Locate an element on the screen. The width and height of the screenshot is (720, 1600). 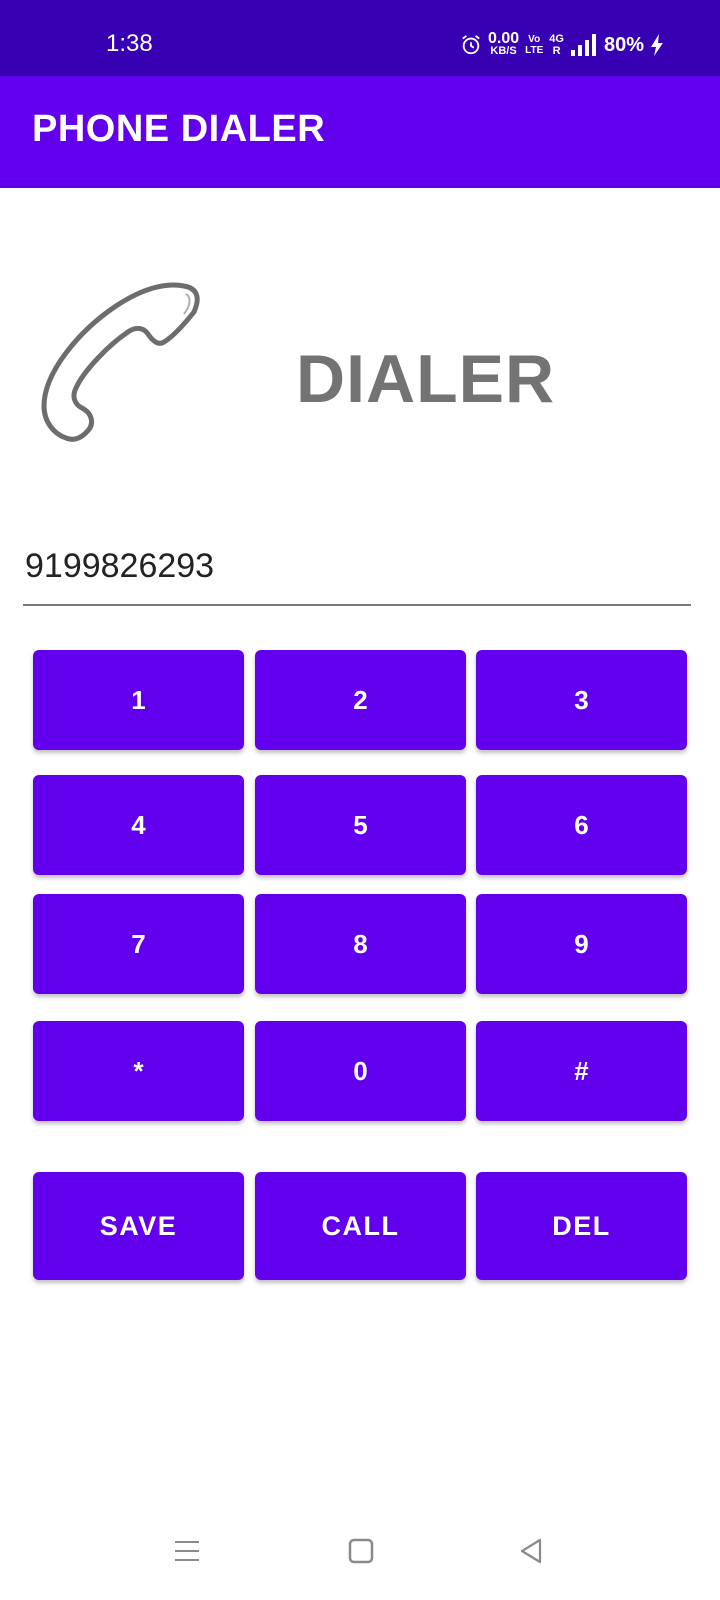
navigation-bar is located at coordinates (360, 1555).